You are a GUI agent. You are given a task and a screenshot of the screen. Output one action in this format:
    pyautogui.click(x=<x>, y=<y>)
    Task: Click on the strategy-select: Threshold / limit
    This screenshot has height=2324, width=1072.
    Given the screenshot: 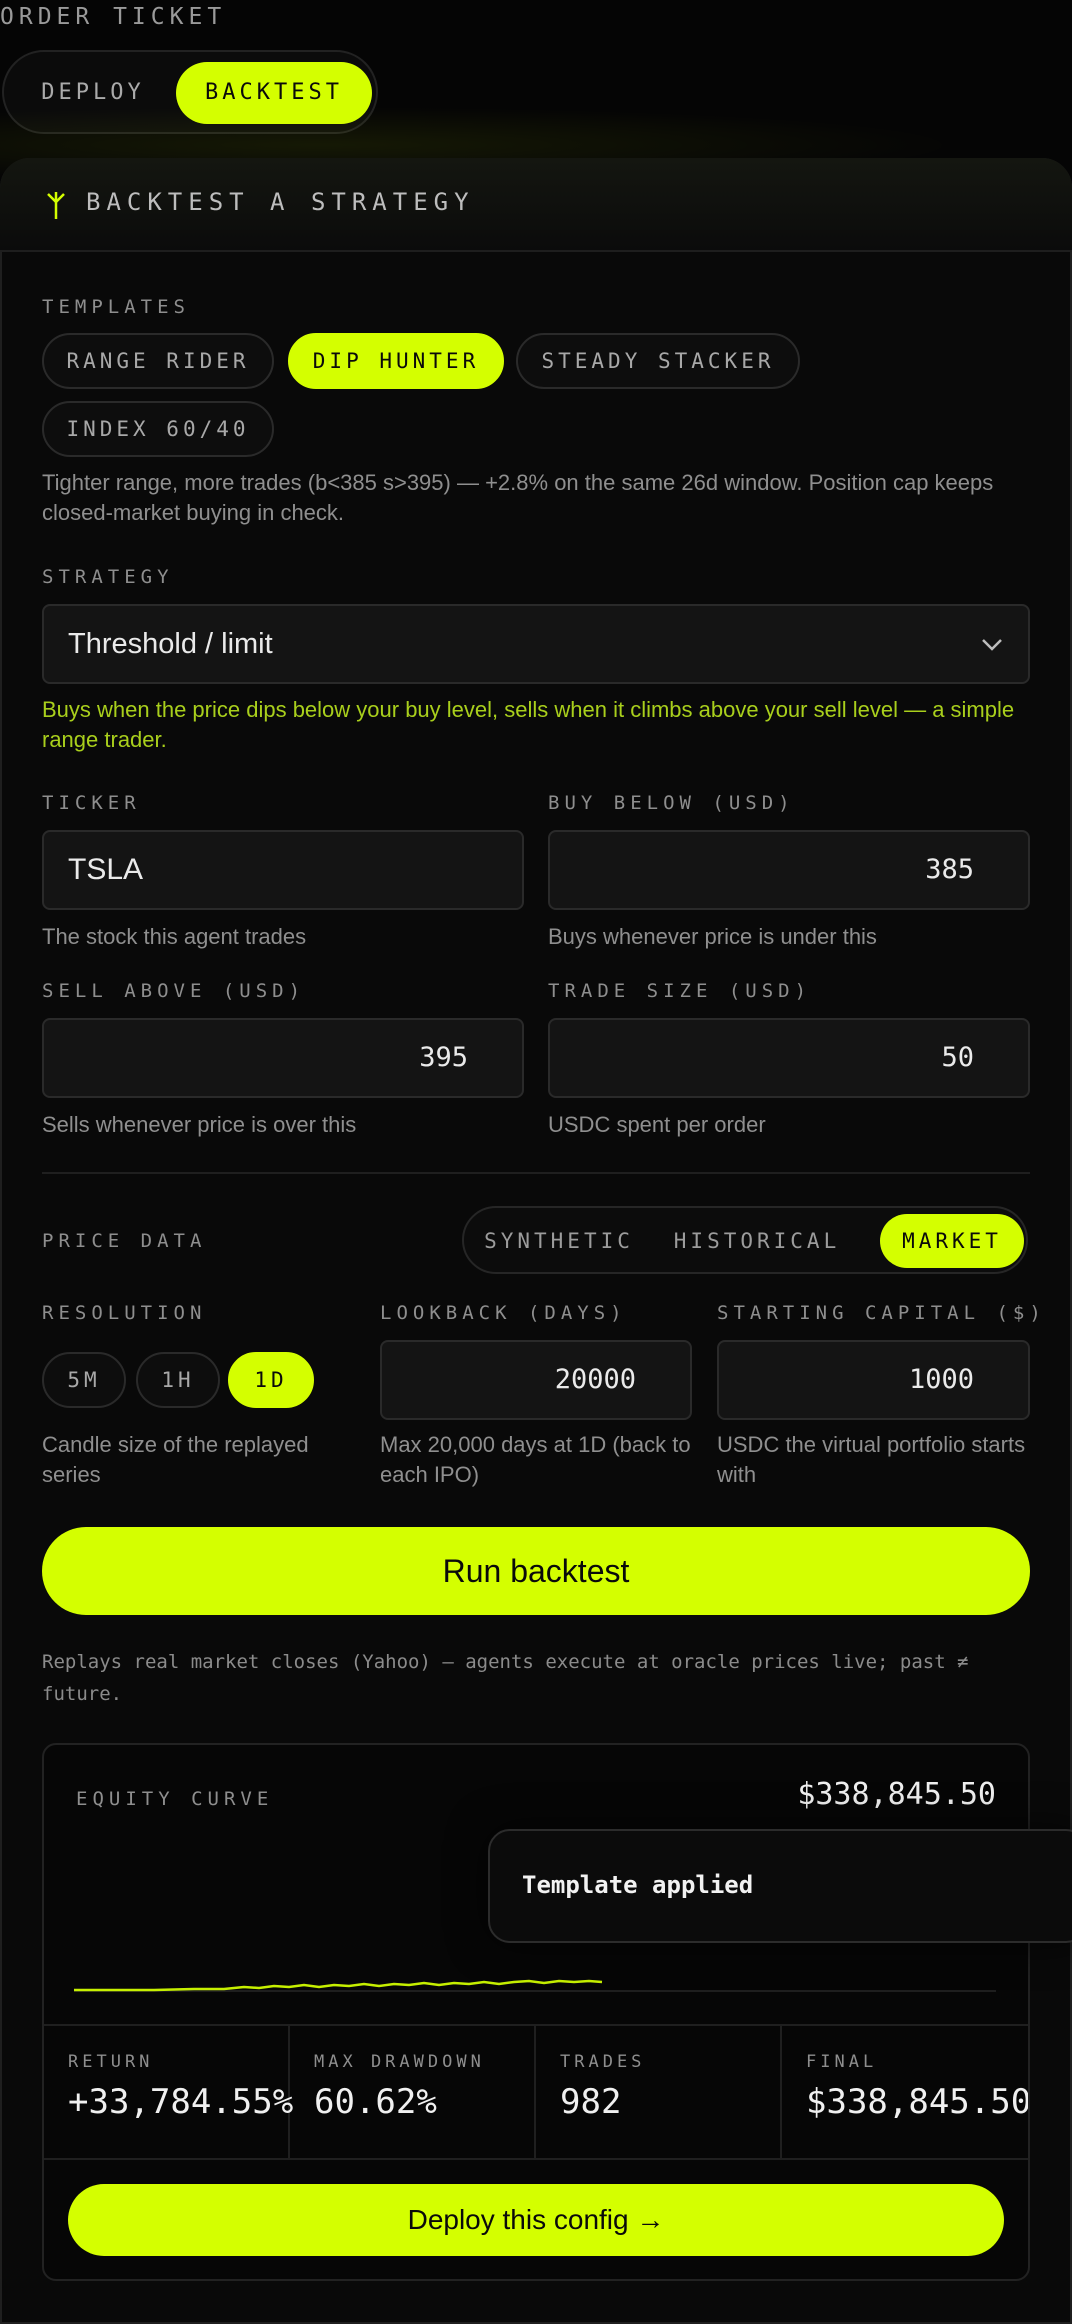 What is the action you would take?
    pyautogui.click(x=536, y=644)
    